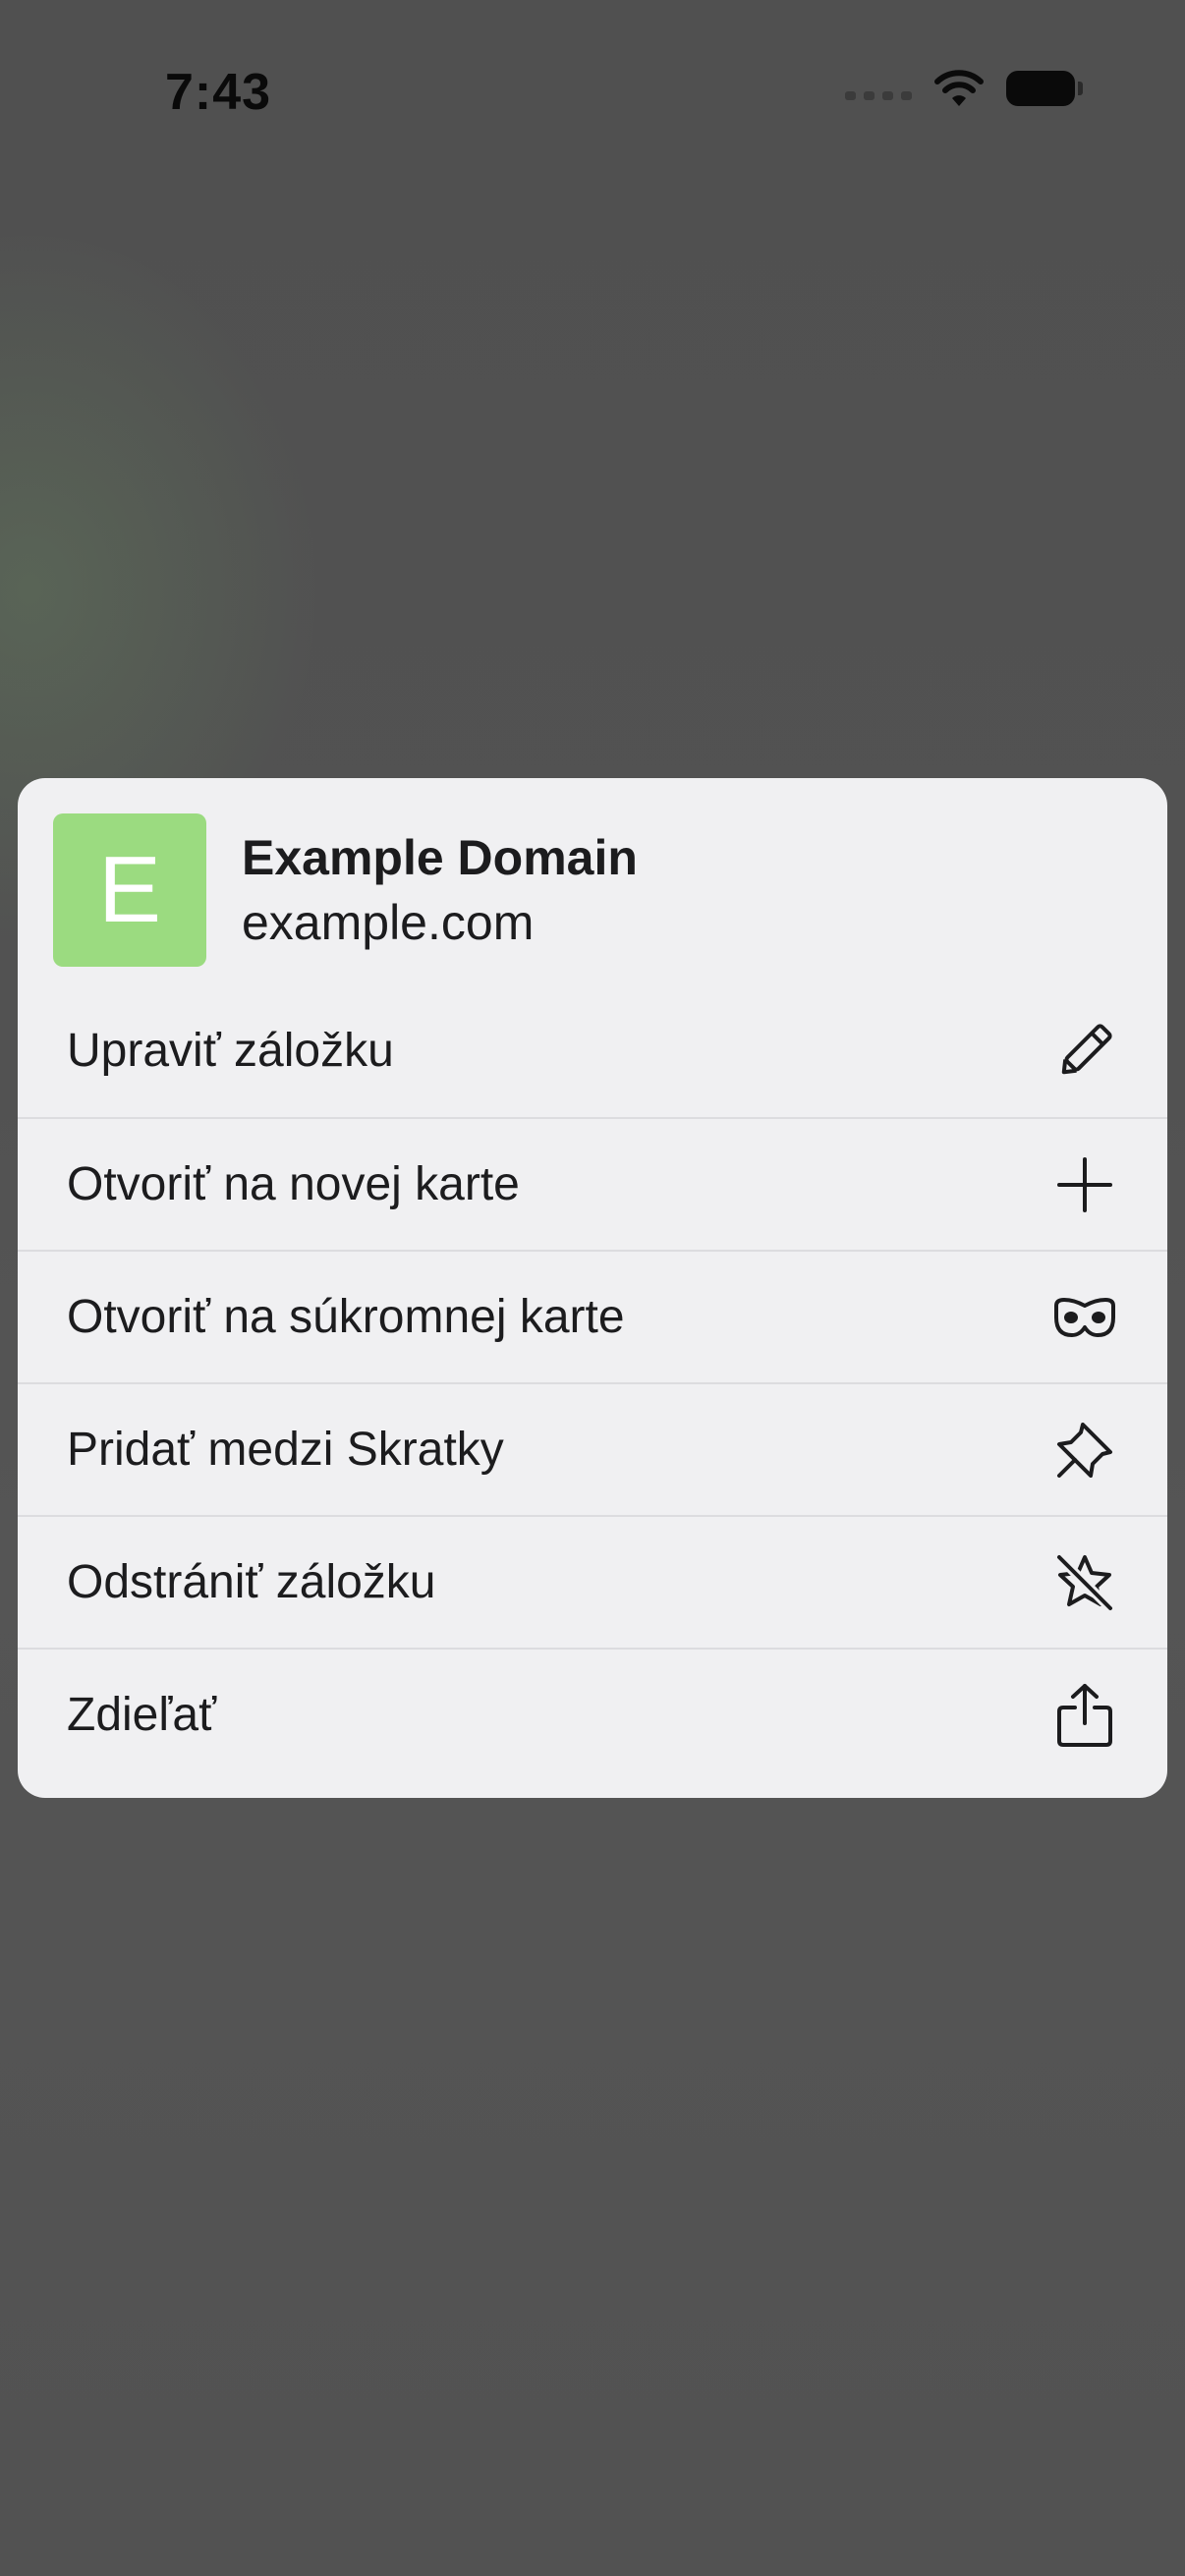  Describe the element at coordinates (252, 1582) in the screenshot. I see `menu-item-label: Odstrániť záložku` at that location.